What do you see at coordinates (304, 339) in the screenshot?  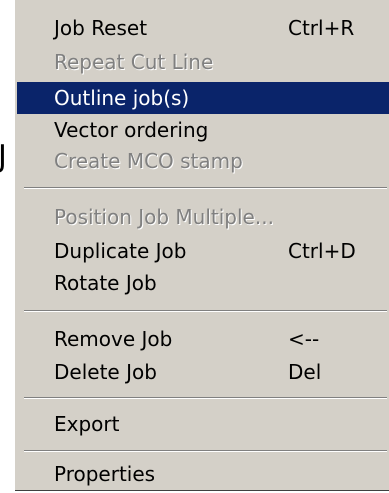 I see `menu-item-shortcut: <--` at bounding box center [304, 339].